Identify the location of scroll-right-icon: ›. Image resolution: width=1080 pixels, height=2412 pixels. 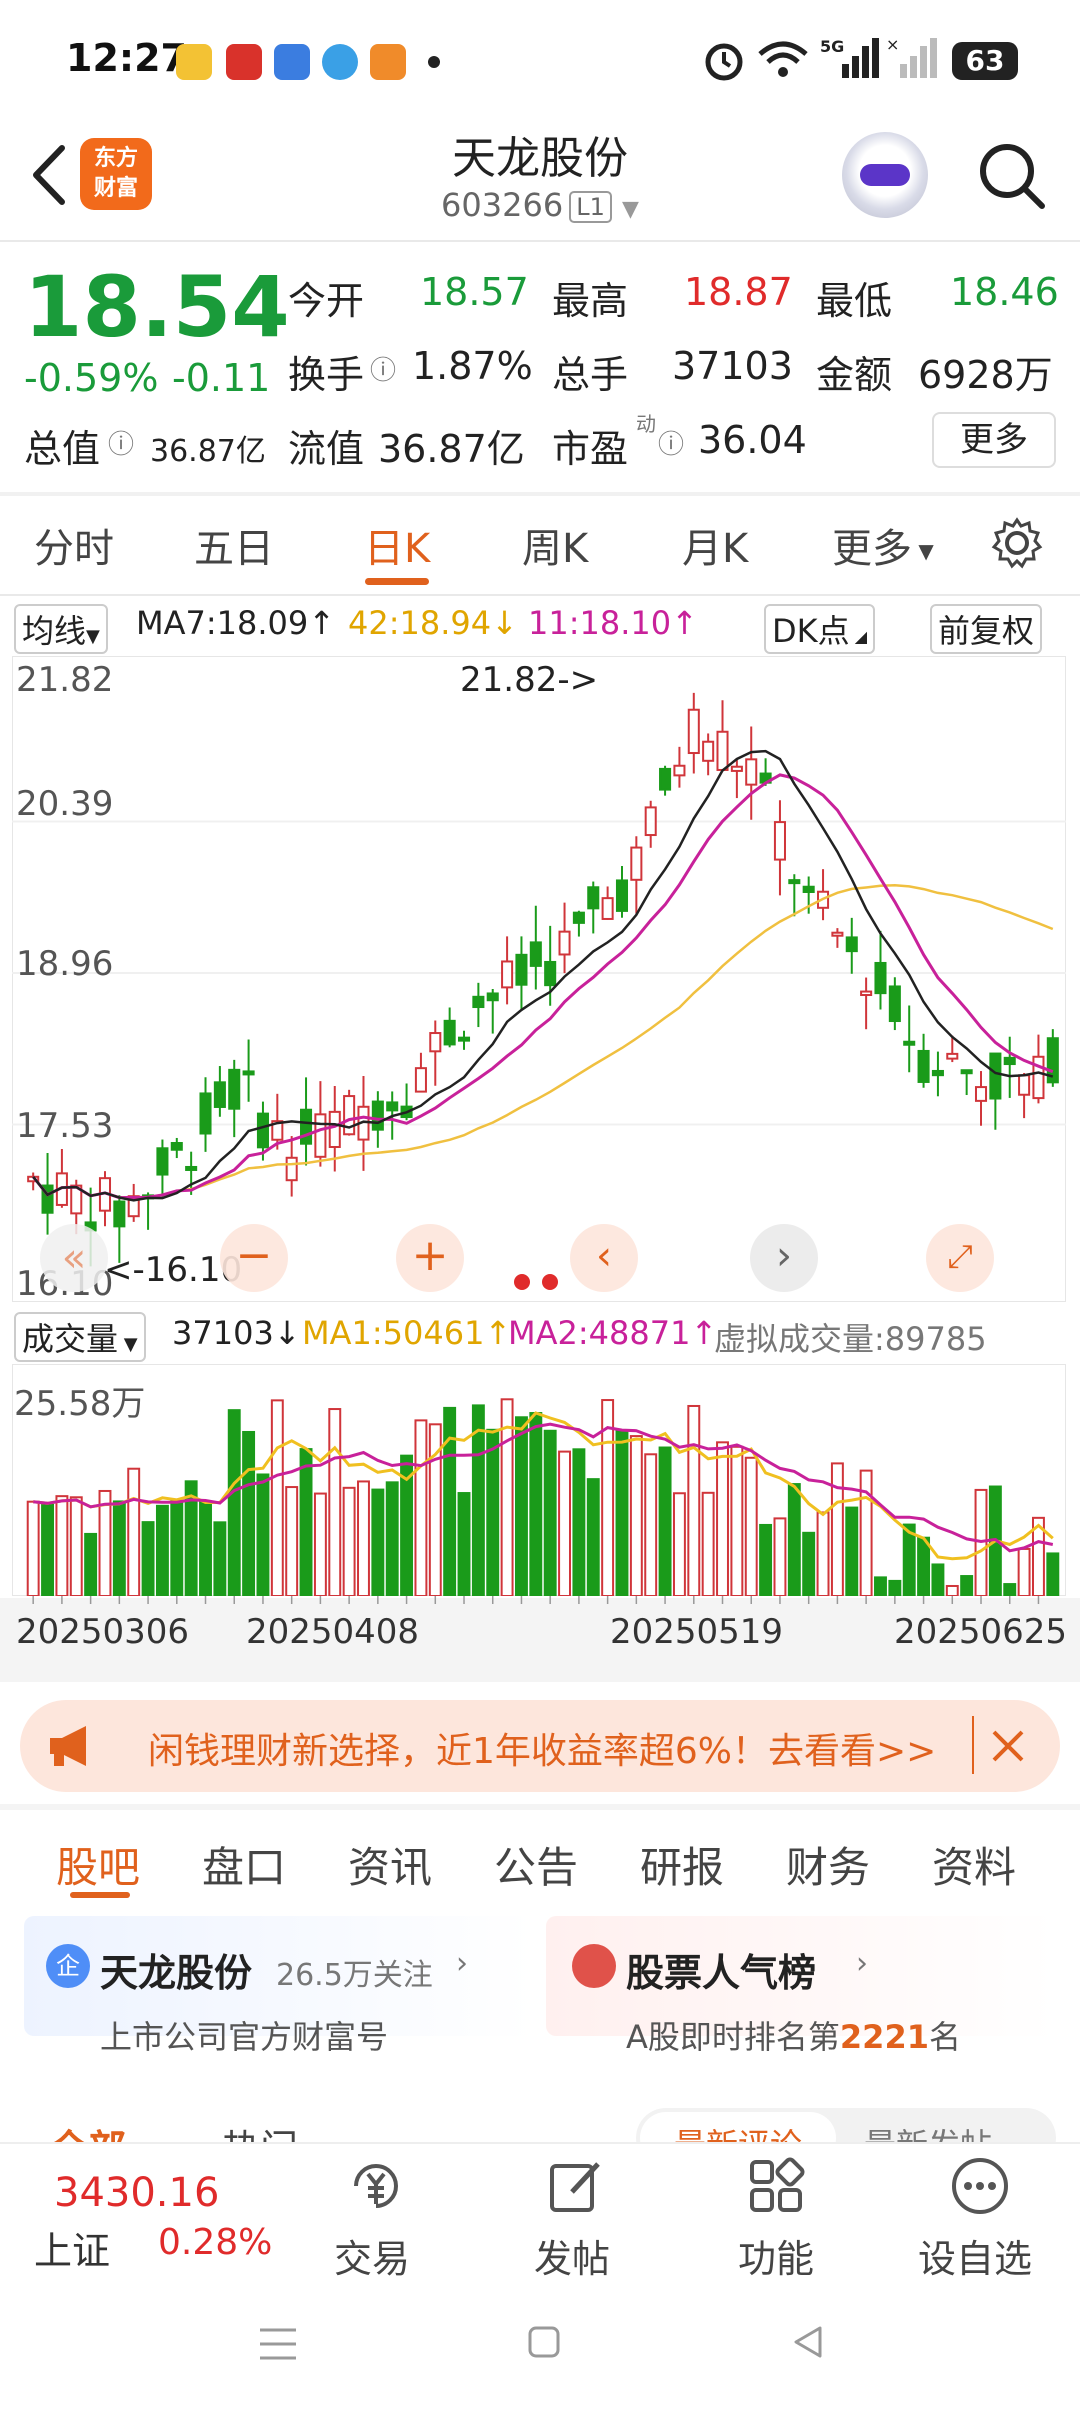
(784, 1258).